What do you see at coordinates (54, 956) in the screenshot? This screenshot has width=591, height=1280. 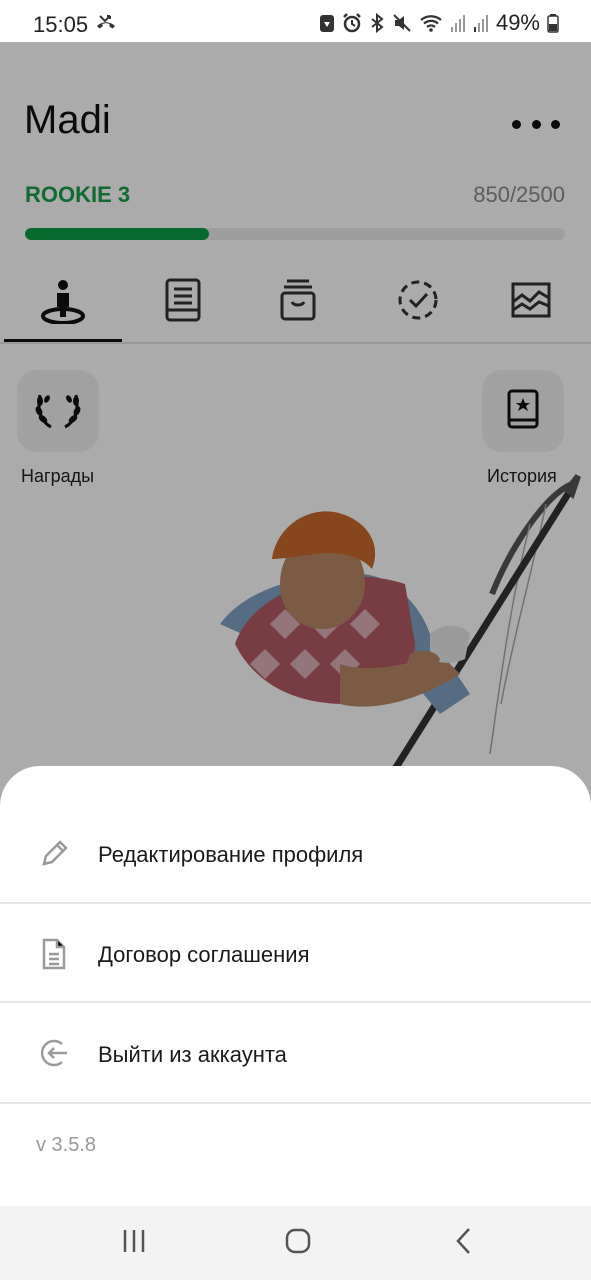 I see `document-icon` at bounding box center [54, 956].